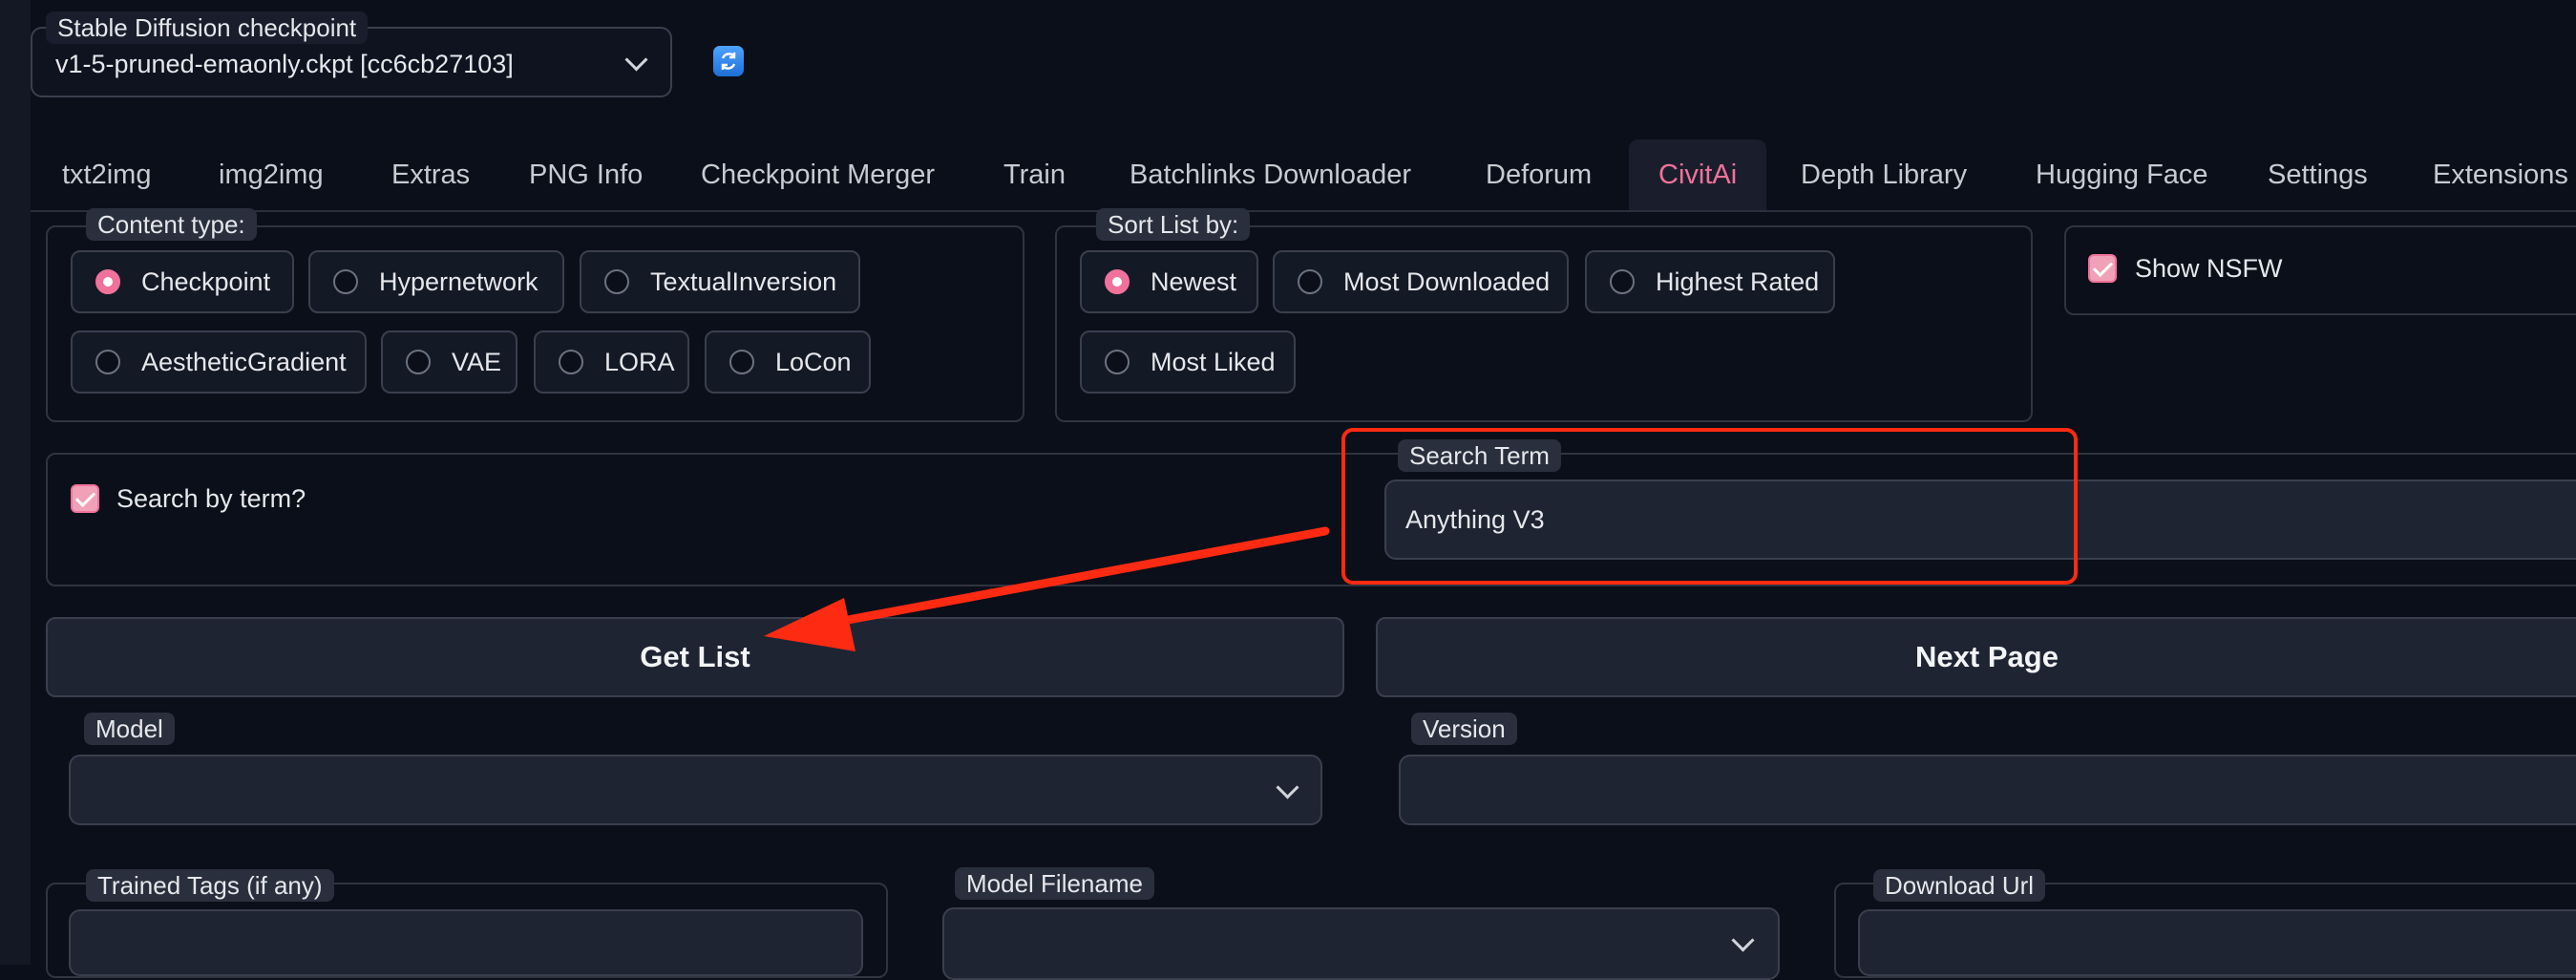  I want to click on radio-locon: LoCon, so click(788, 362).